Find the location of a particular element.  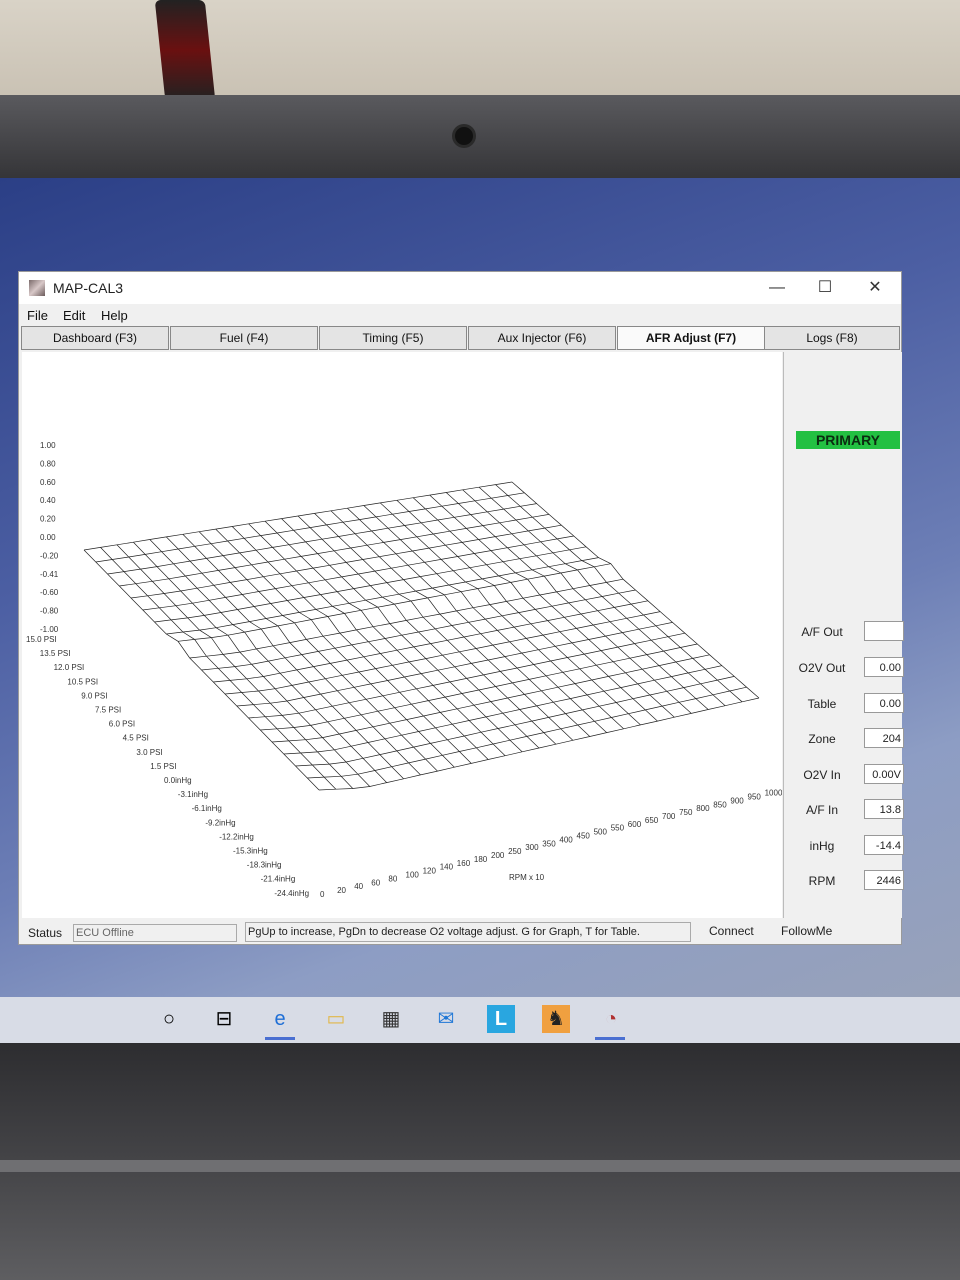

edge-icon: e is located at coordinates (280, 1019).